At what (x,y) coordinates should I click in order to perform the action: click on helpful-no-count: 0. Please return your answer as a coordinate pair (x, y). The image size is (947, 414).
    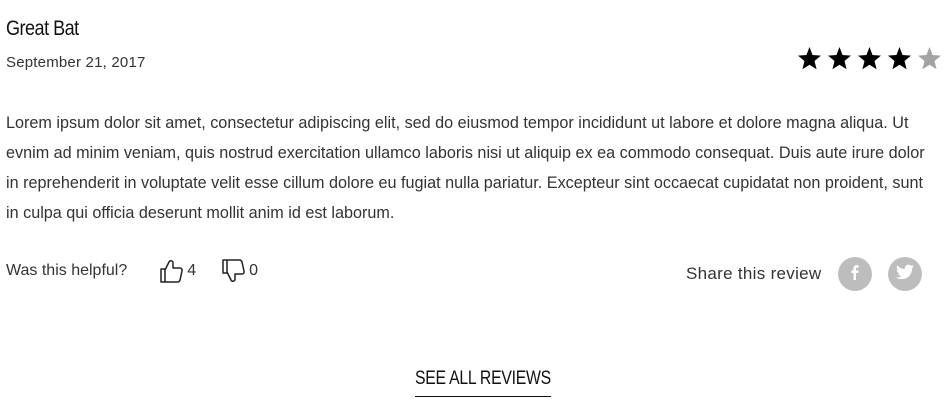
    Looking at the image, I should click on (254, 270).